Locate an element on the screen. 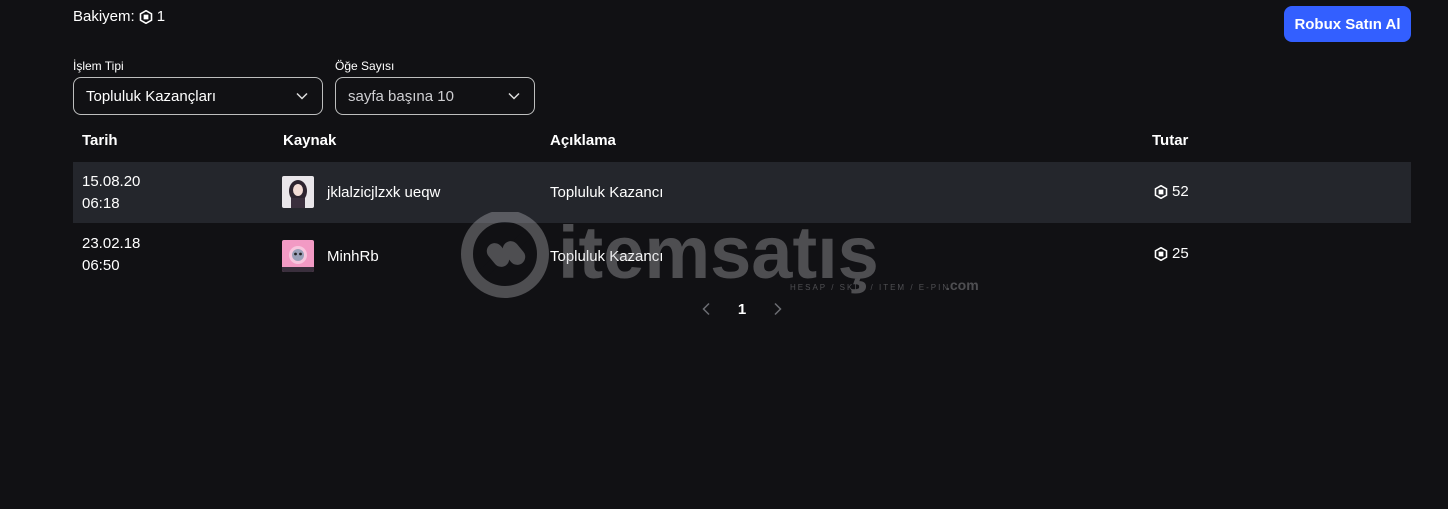 The width and height of the screenshot is (1448, 509). transaction-type-label: İşlem Tipi is located at coordinates (98, 66).